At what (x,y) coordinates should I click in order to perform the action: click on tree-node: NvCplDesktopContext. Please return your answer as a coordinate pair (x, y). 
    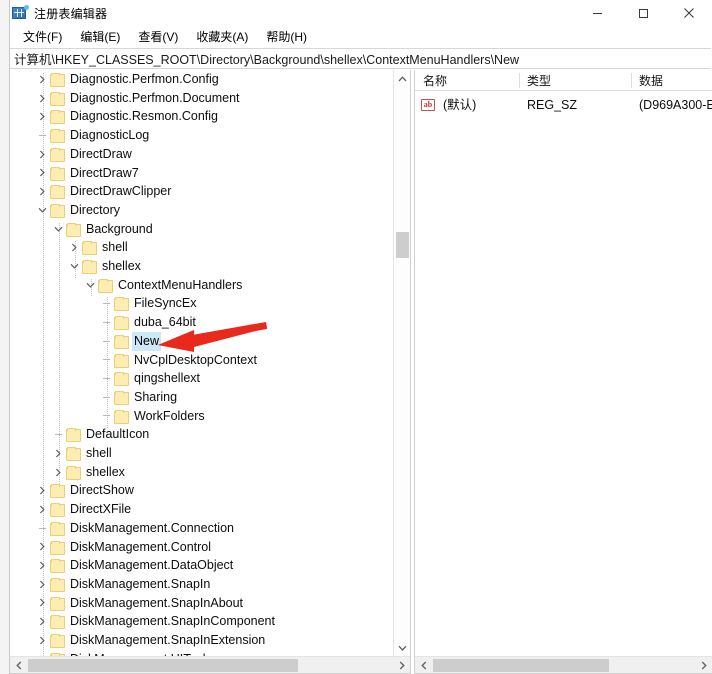
    Looking at the image, I should click on (210, 360).